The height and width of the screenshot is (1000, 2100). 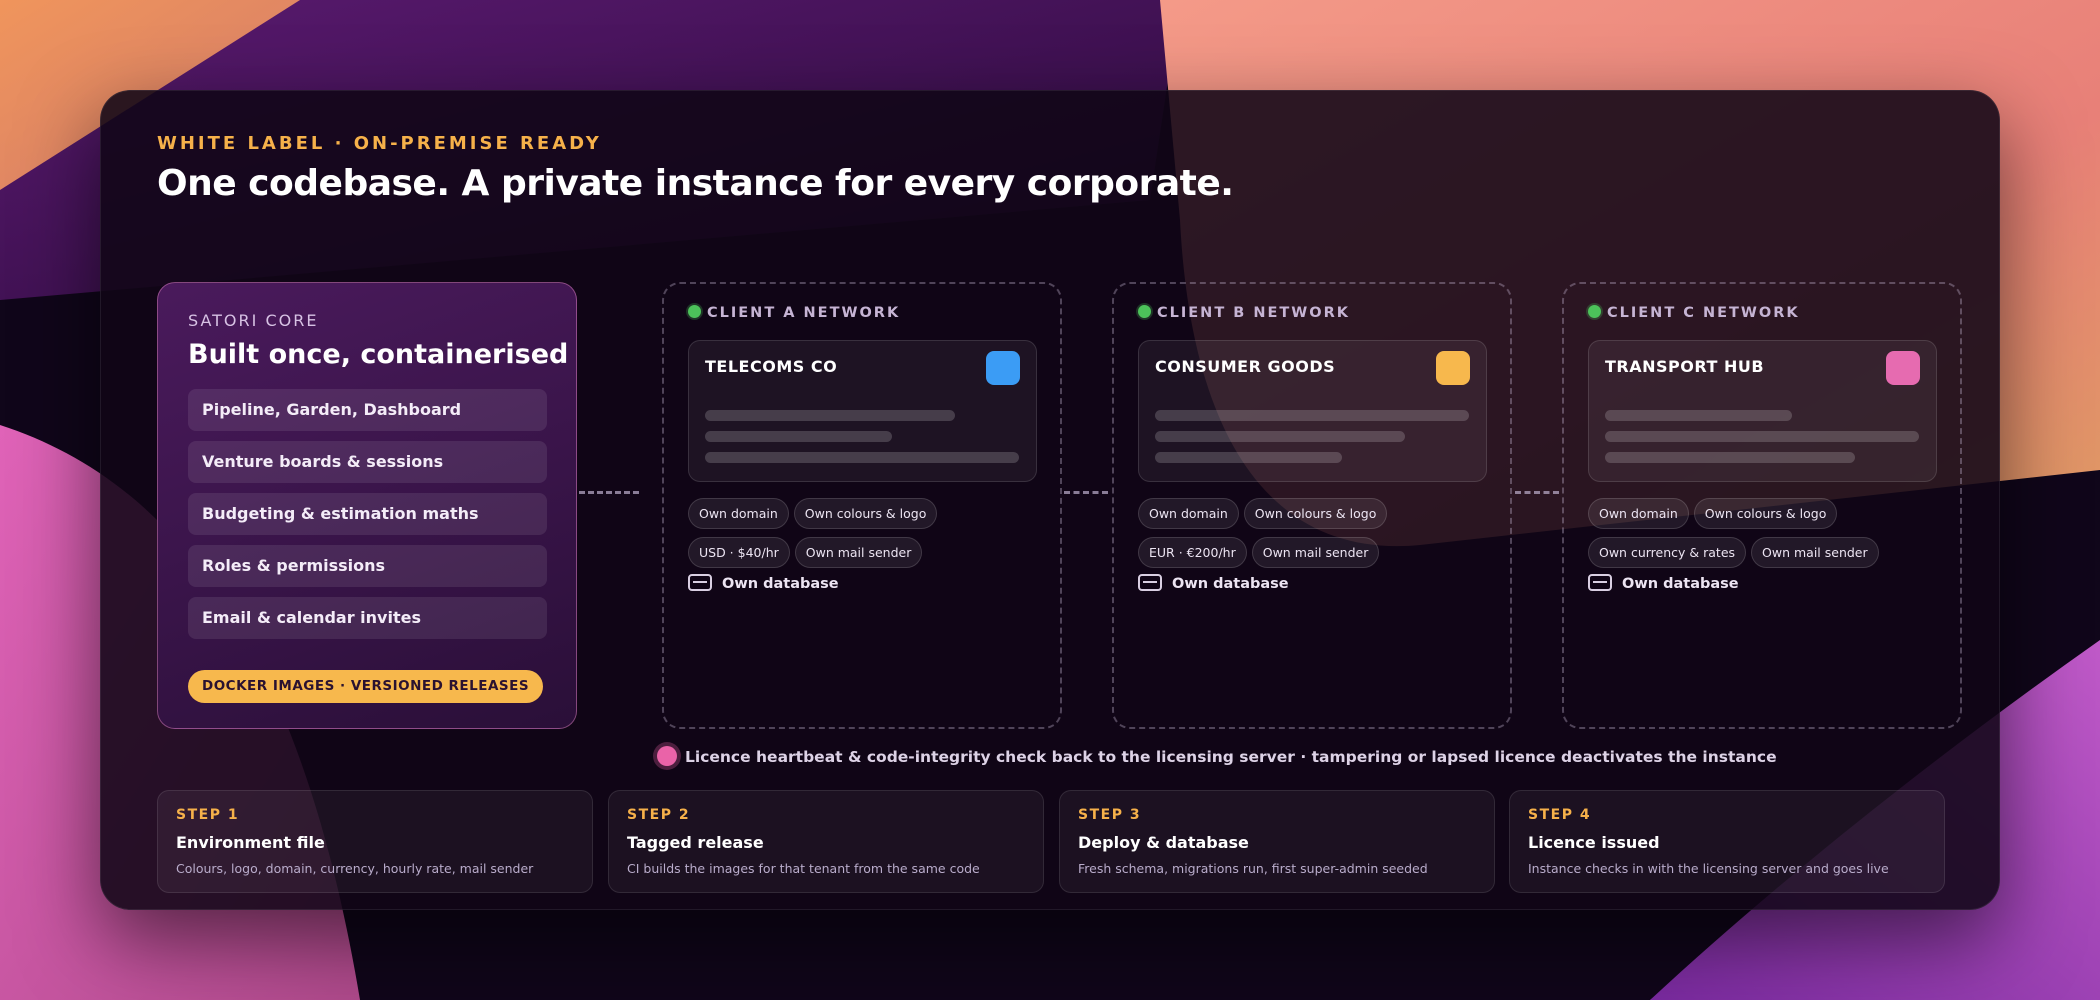 What do you see at coordinates (1560, 815) in the screenshot?
I see `step-number: STEP 4` at bounding box center [1560, 815].